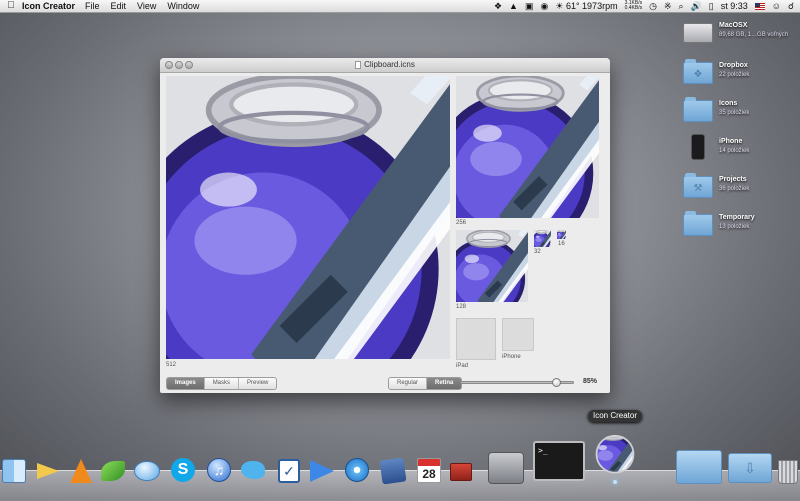 This screenshot has width=800, height=501. I want to click on size-label-256: 256, so click(461, 223).